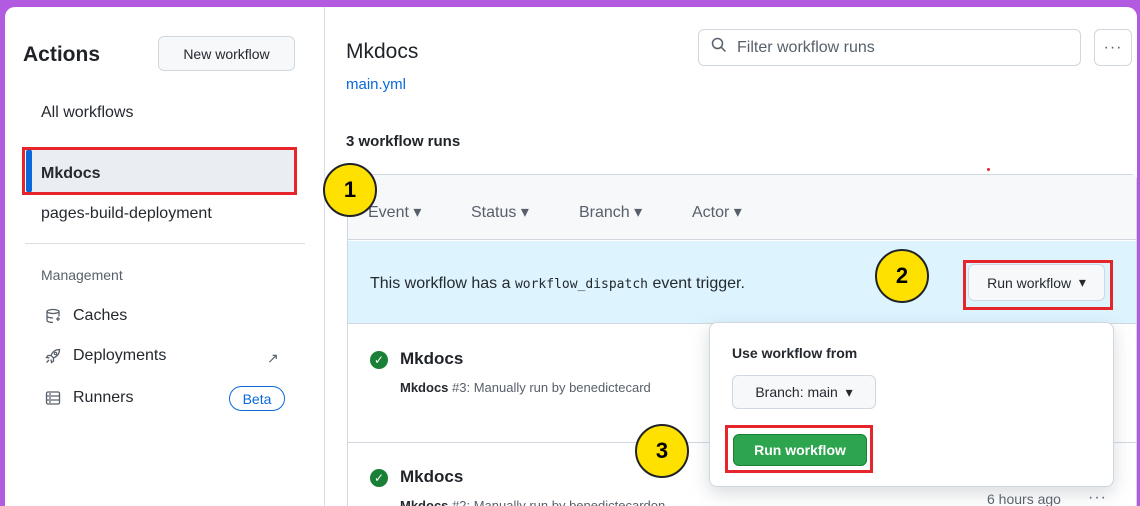  I want to click on search-icon, so click(719, 47).